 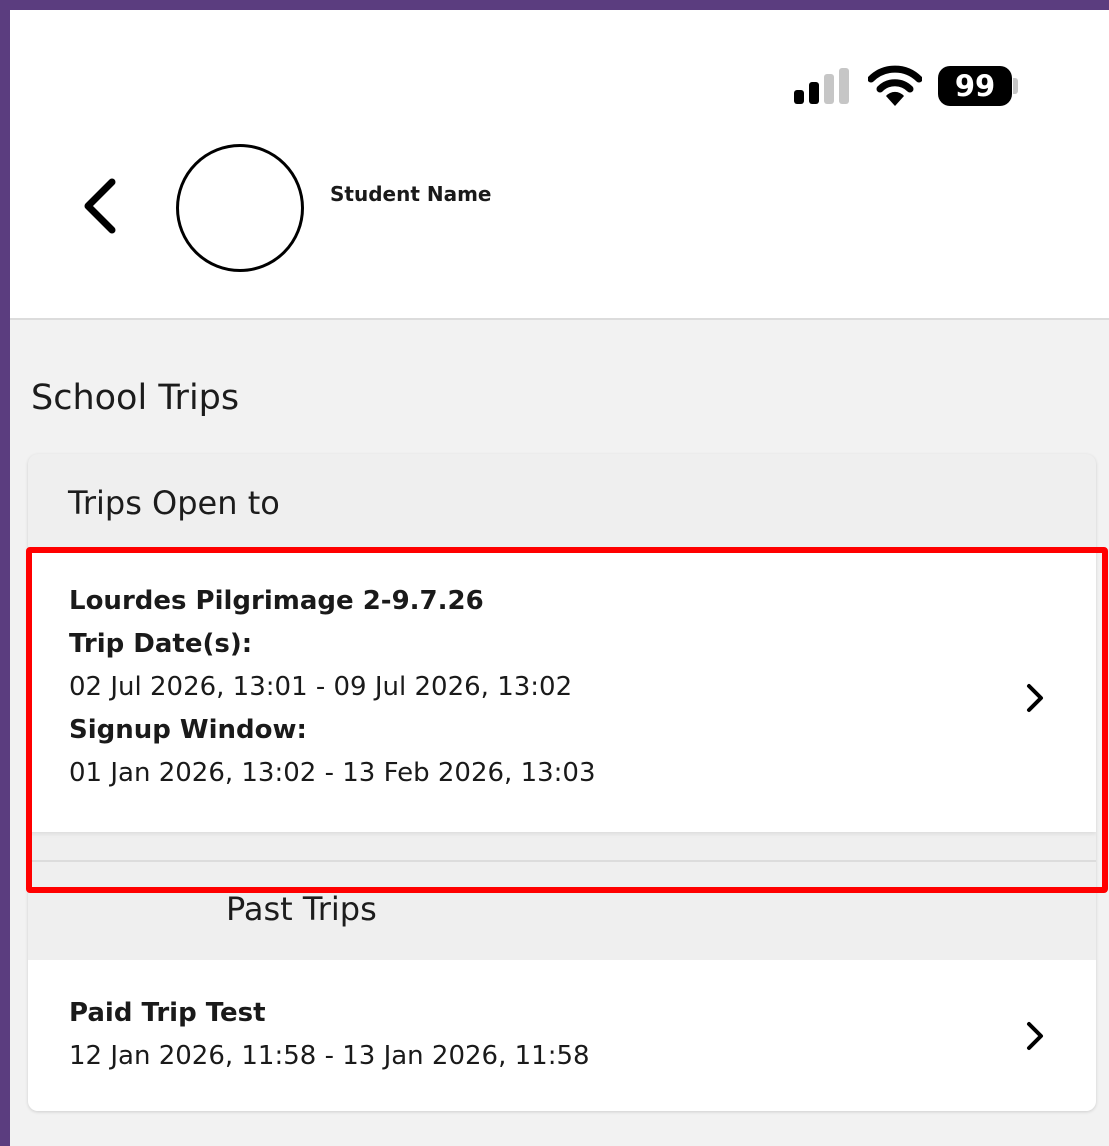 I want to click on signal-icon, so click(x=824, y=86).